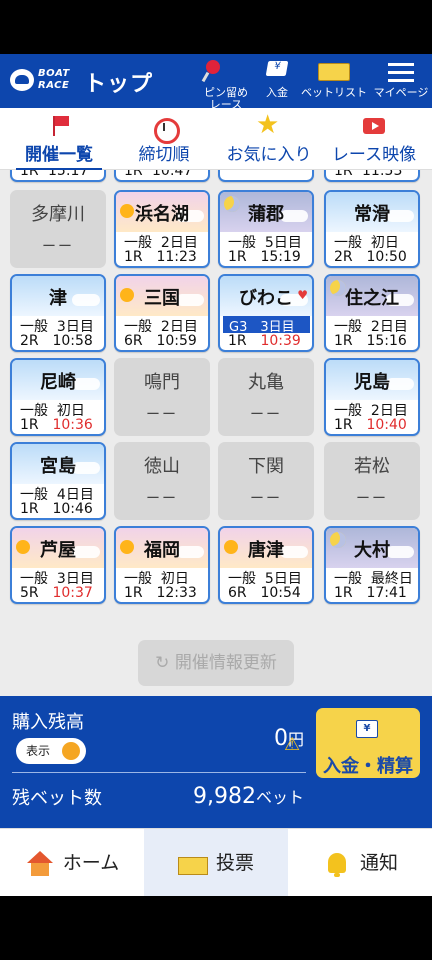 The width and height of the screenshot is (432, 960). Describe the element at coordinates (51, 751) in the screenshot. I see `balance-display-toggle: 表示` at that location.